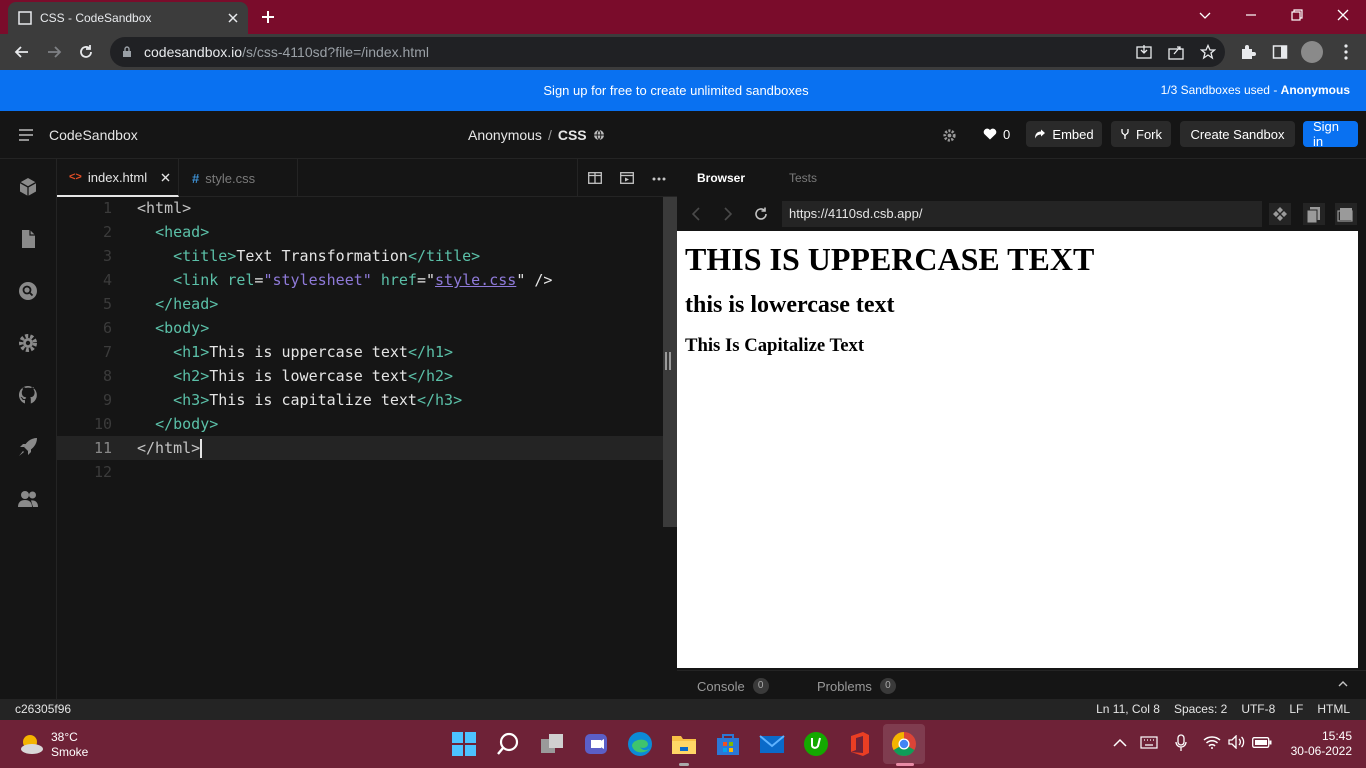 Image resolution: width=1366 pixels, height=768 pixels. Describe the element at coordinates (816, 744) in the screenshot. I see `upwork-icon` at that location.